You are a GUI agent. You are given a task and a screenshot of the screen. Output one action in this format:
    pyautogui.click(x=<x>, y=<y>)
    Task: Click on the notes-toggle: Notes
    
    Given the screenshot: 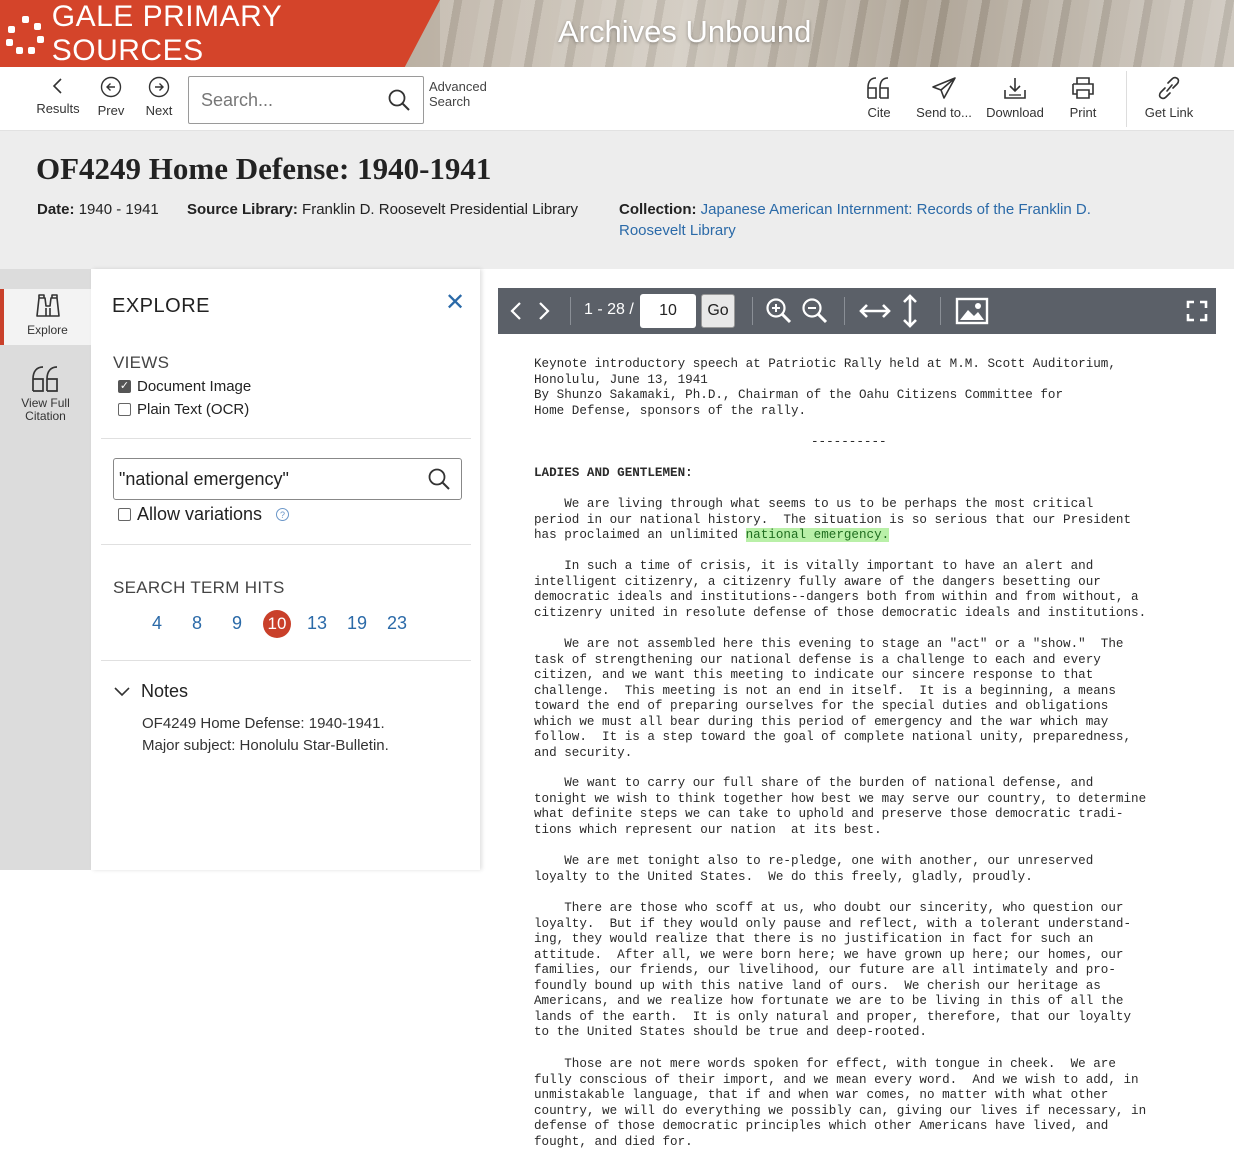 What is the action you would take?
    pyautogui.click(x=150, y=691)
    